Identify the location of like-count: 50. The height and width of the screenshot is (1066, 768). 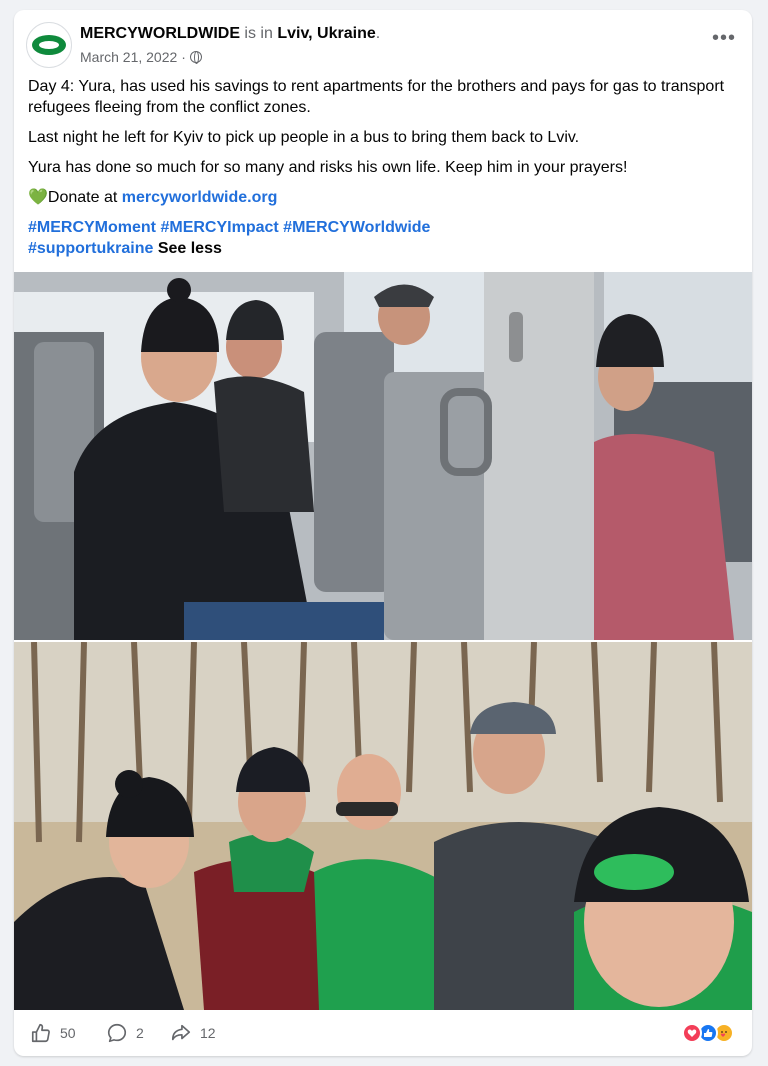
(68, 1033).